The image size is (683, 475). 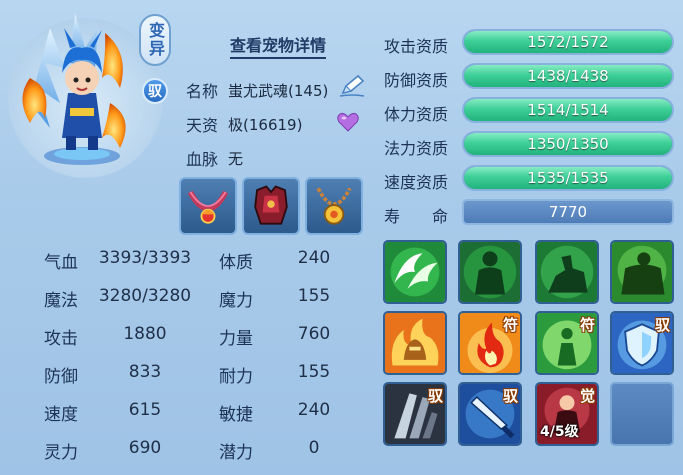 I want to click on variant-tag: 变异, so click(x=155, y=40).